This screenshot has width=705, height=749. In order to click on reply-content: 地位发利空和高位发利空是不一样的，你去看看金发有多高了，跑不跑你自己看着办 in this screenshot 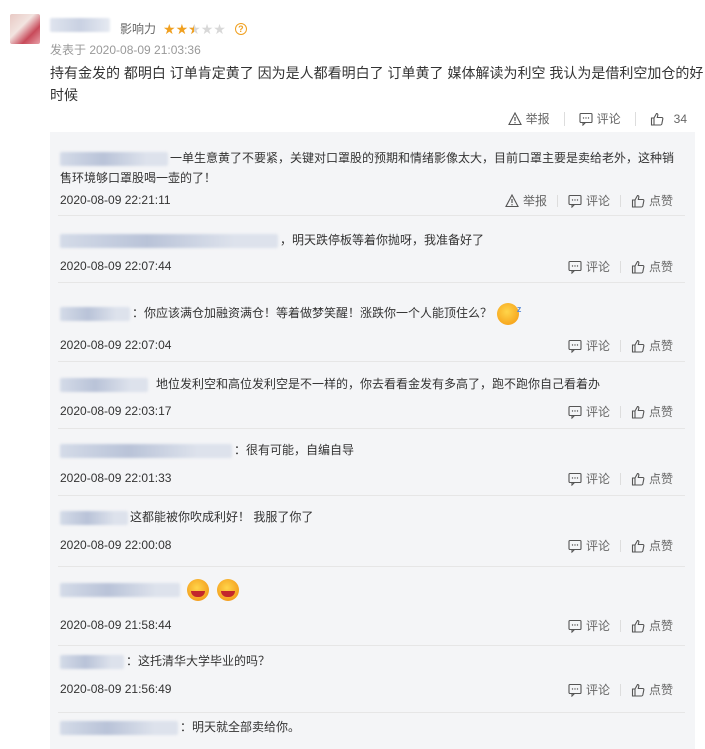, I will do `click(370, 384)`.